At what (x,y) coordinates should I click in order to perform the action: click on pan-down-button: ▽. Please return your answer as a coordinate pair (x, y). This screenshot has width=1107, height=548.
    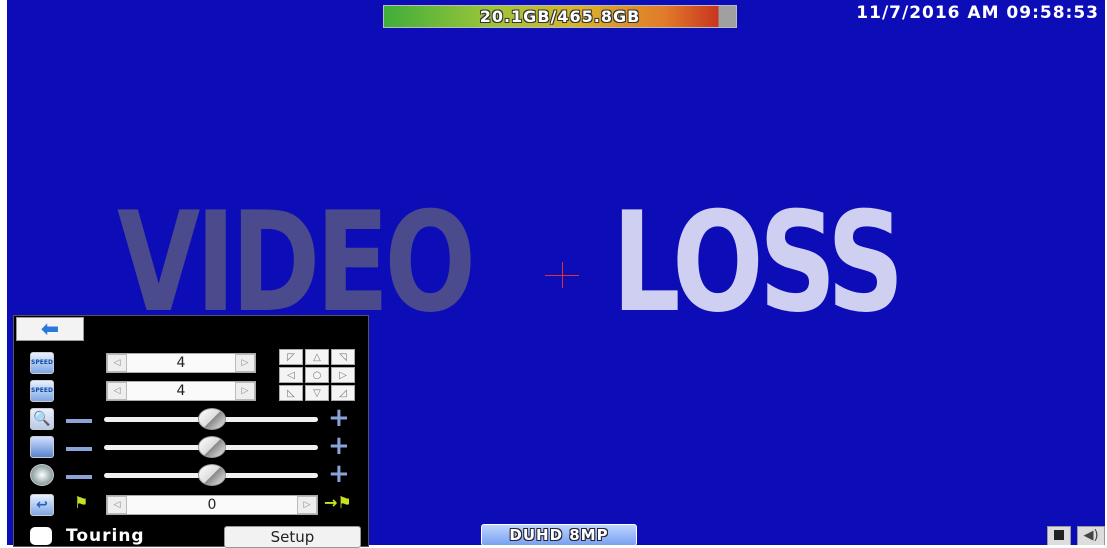
    Looking at the image, I should click on (317, 393).